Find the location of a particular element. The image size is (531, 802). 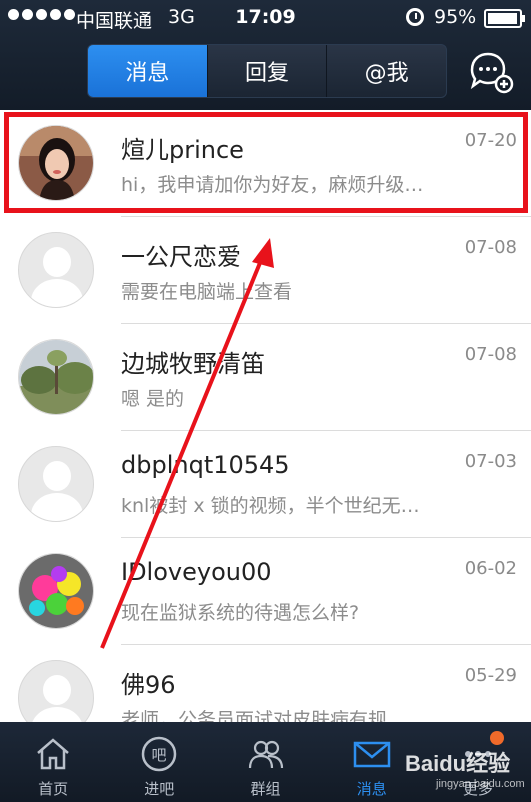

mail-icon is located at coordinates (371, 754).